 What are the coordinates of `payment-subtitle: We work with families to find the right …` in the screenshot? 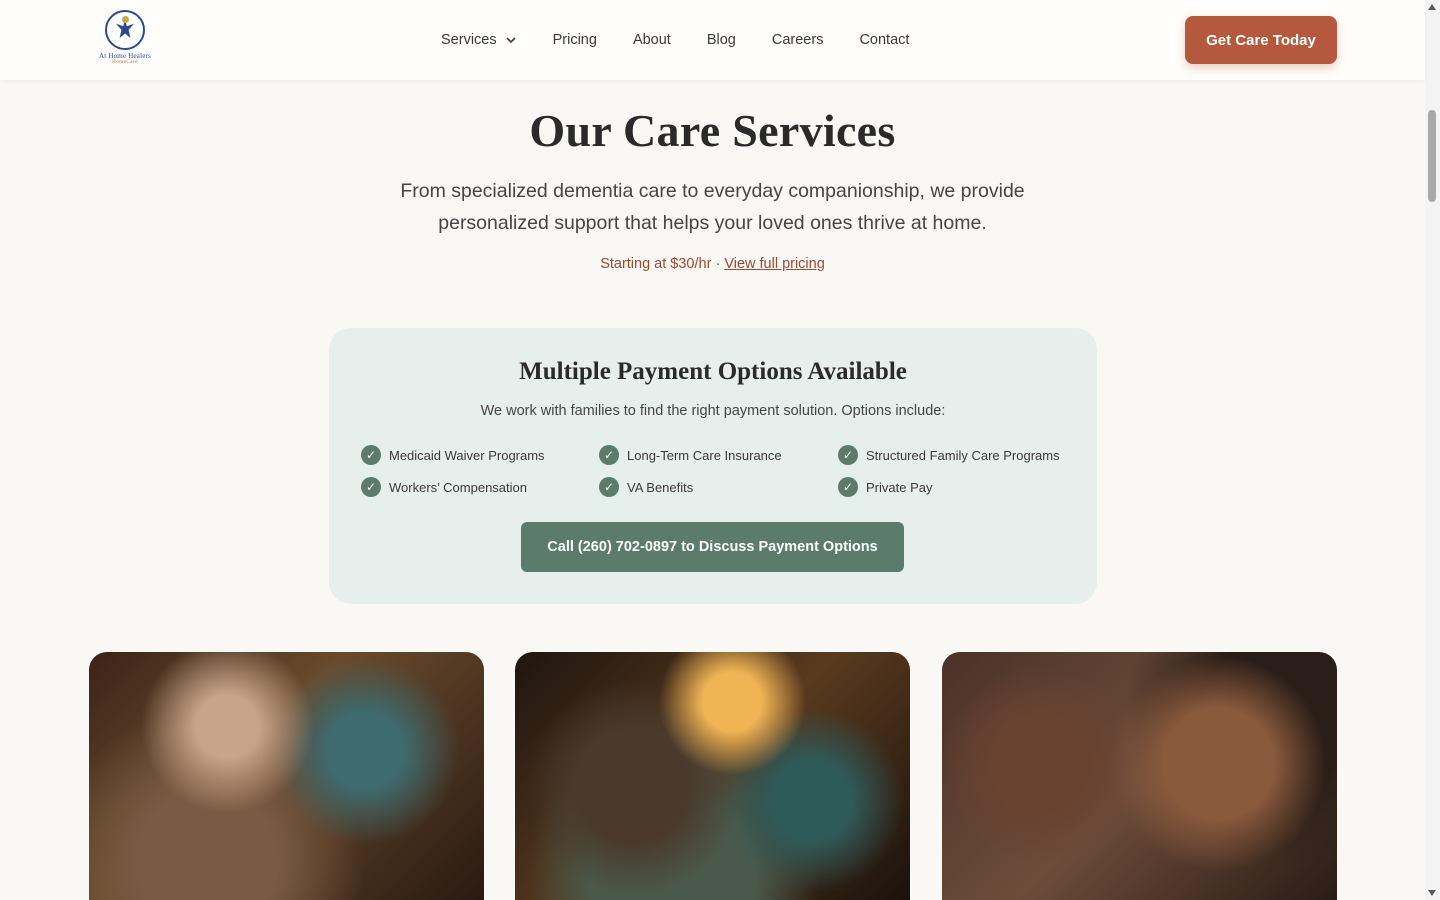 It's located at (713, 411).